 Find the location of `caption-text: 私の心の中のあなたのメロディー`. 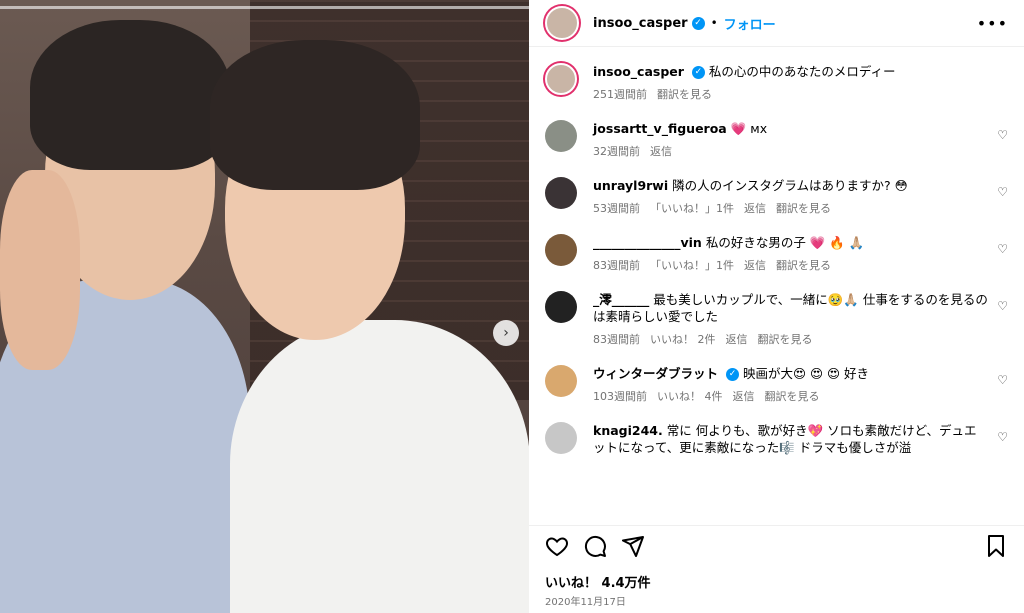

caption-text: 私の心の中のあなたのメロディー is located at coordinates (802, 71).